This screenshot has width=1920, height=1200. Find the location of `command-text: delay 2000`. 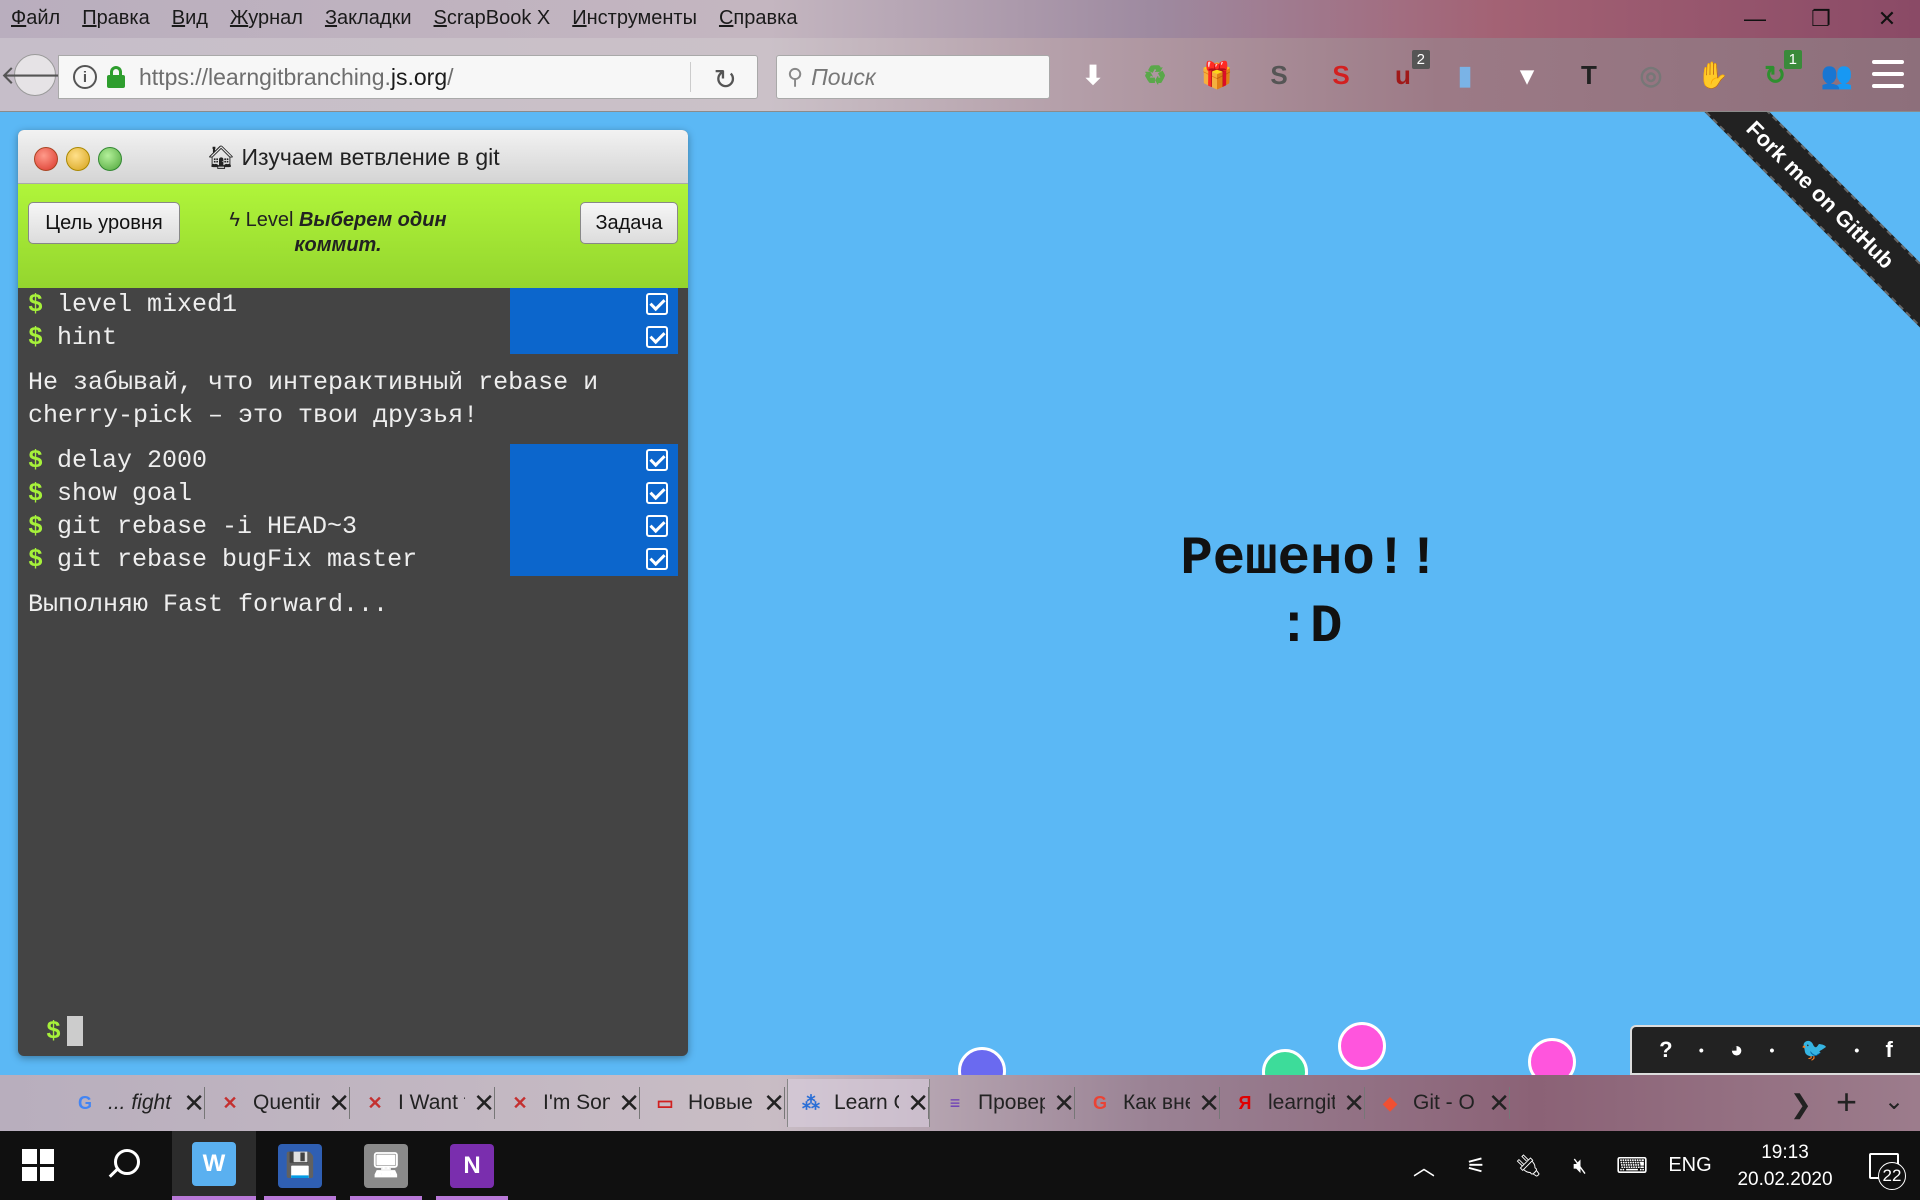

command-text: delay 2000 is located at coordinates (132, 460).